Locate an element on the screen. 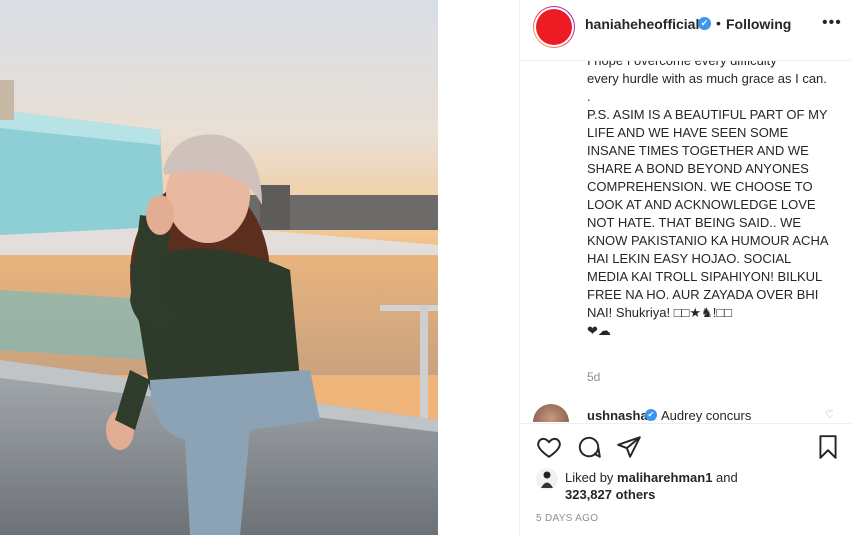  verified-badge-icon: ✔ is located at coordinates (704, 23).